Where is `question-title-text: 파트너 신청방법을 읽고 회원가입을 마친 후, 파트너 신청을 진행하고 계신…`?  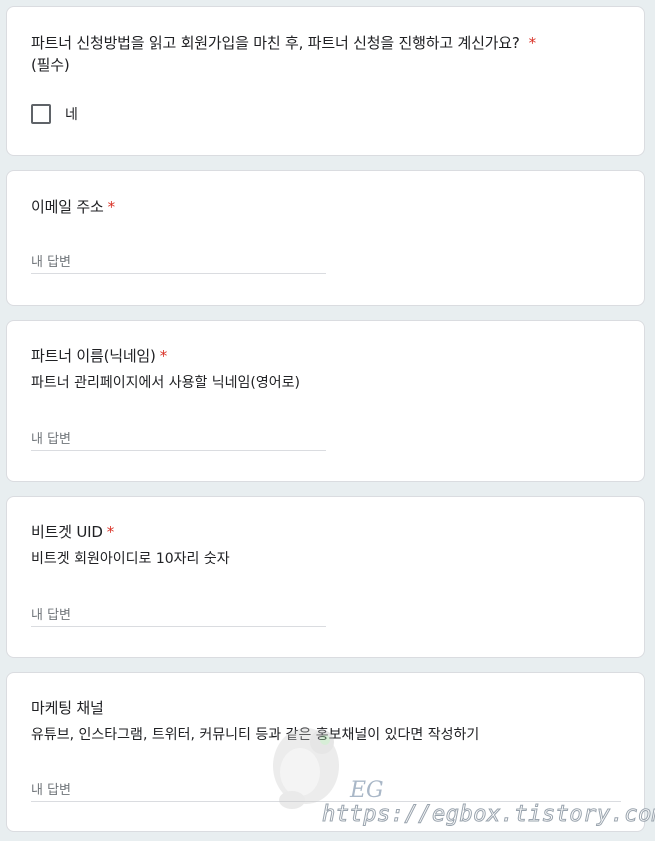 question-title-text: 파트너 신청방법을 읽고 회원가입을 마친 후, 파트너 신청을 진행하고 계신… is located at coordinates (275, 43).